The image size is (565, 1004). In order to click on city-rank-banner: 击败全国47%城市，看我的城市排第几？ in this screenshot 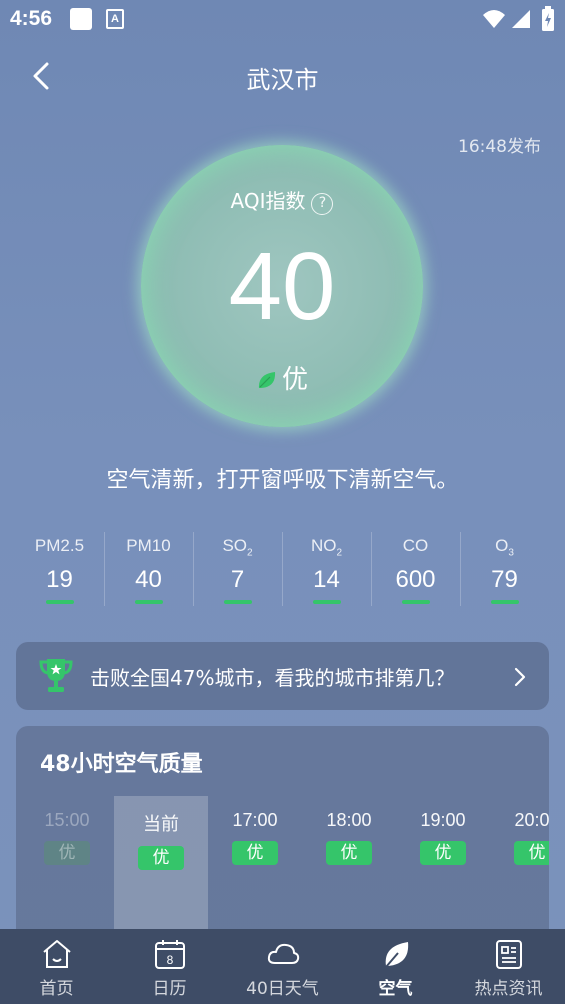, I will do `click(282, 676)`.